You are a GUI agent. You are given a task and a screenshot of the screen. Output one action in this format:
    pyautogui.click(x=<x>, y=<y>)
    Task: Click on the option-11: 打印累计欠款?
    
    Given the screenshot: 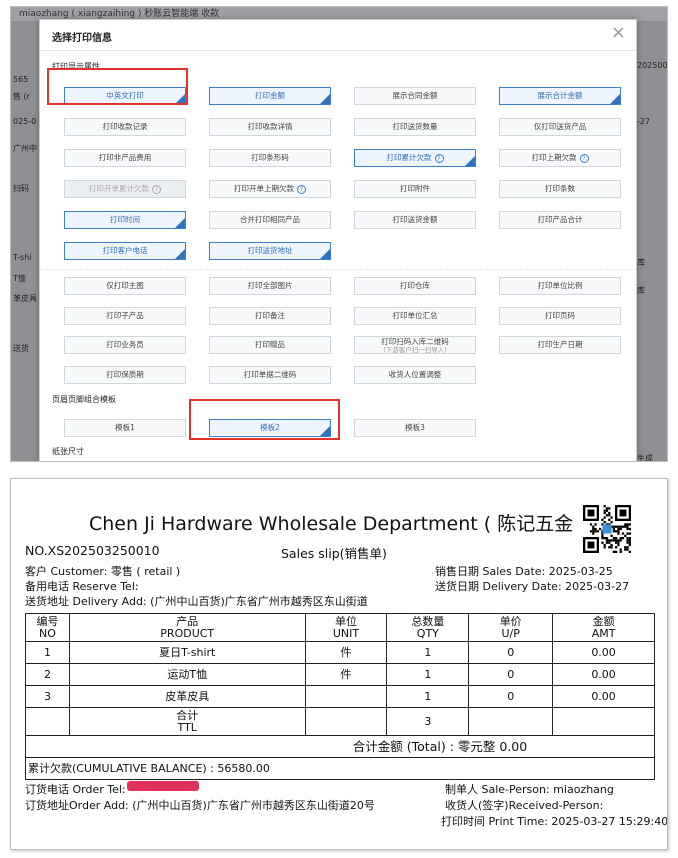 What is the action you would take?
    pyautogui.click(x=415, y=158)
    